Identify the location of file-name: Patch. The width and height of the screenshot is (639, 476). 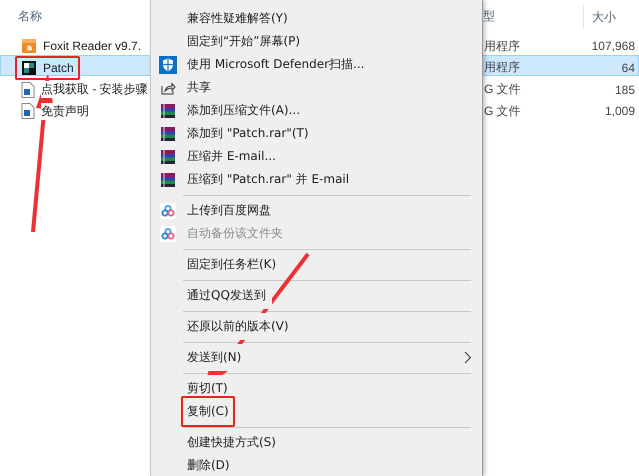
(58, 67).